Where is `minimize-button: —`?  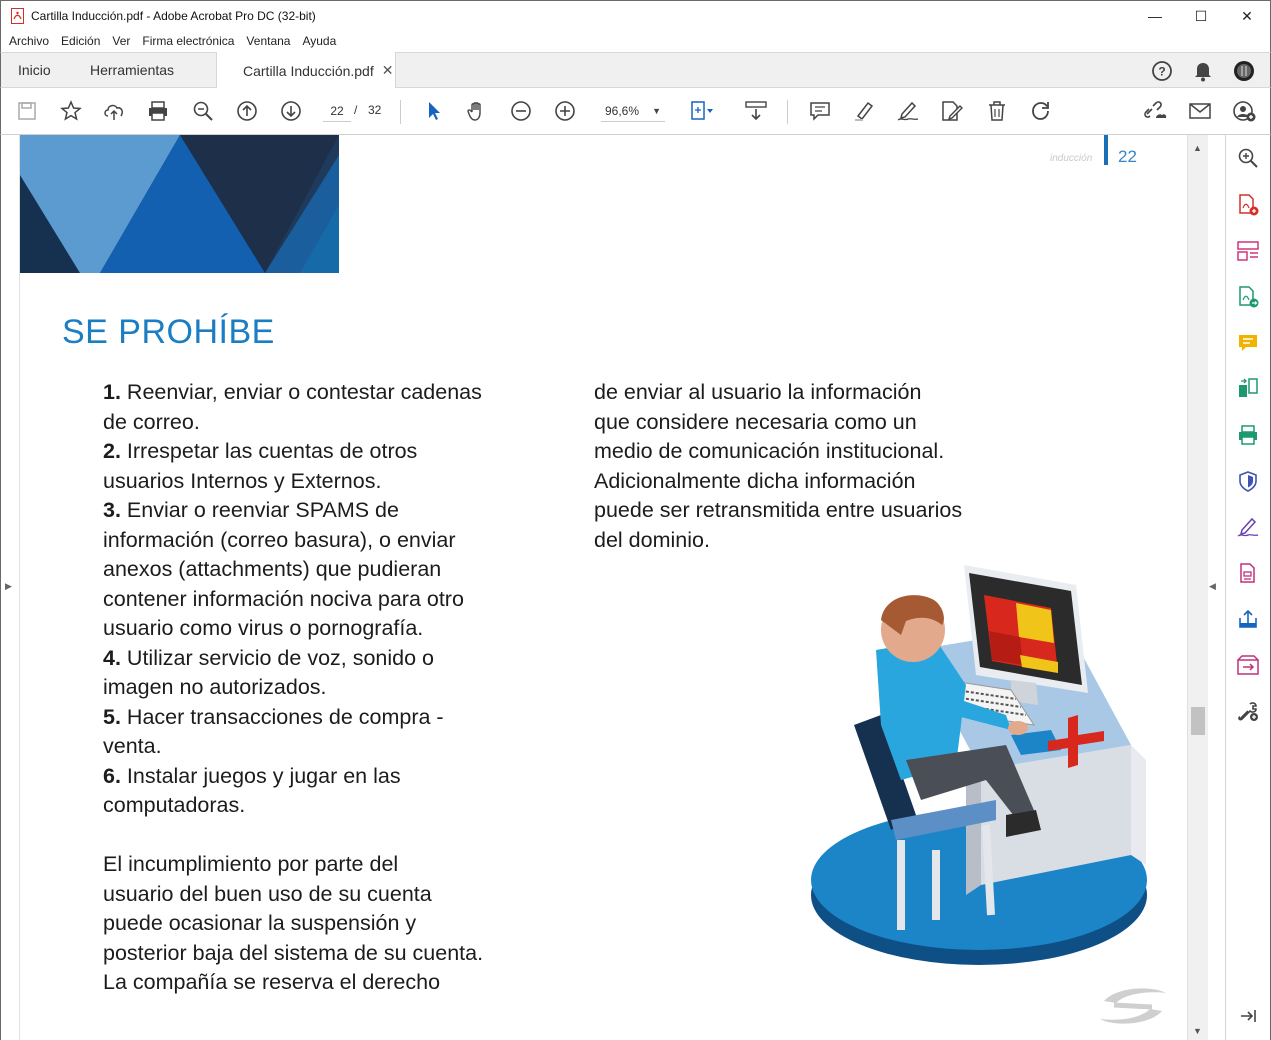 minimize-button: — is located at coordinates (1155, 16).